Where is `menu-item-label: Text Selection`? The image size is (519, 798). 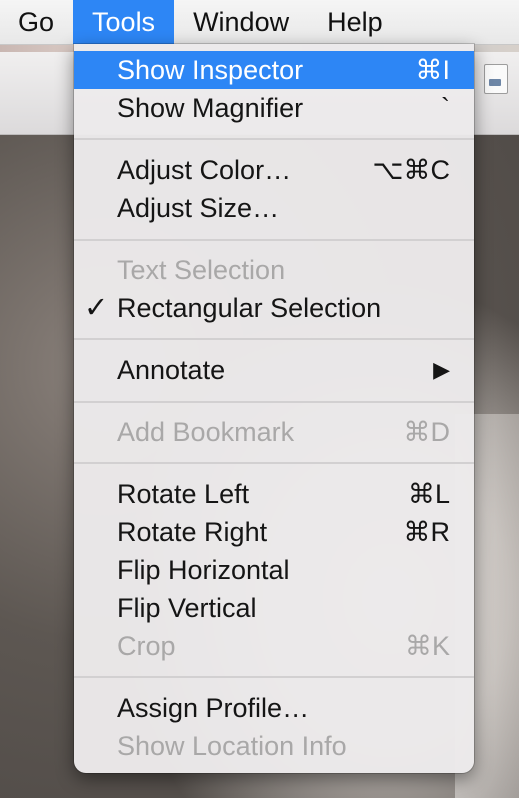
menu-item-label: Text Selection is located at coordinates (201, 270).